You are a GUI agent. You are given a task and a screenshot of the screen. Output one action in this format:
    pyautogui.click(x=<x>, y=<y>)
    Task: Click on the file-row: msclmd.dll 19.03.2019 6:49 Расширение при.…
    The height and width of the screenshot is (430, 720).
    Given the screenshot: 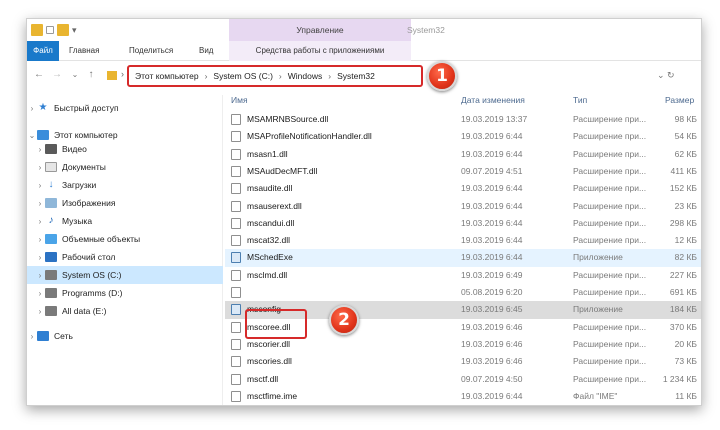 What is the action you would take?
    pyautogui.click(x=463, y=275)
    